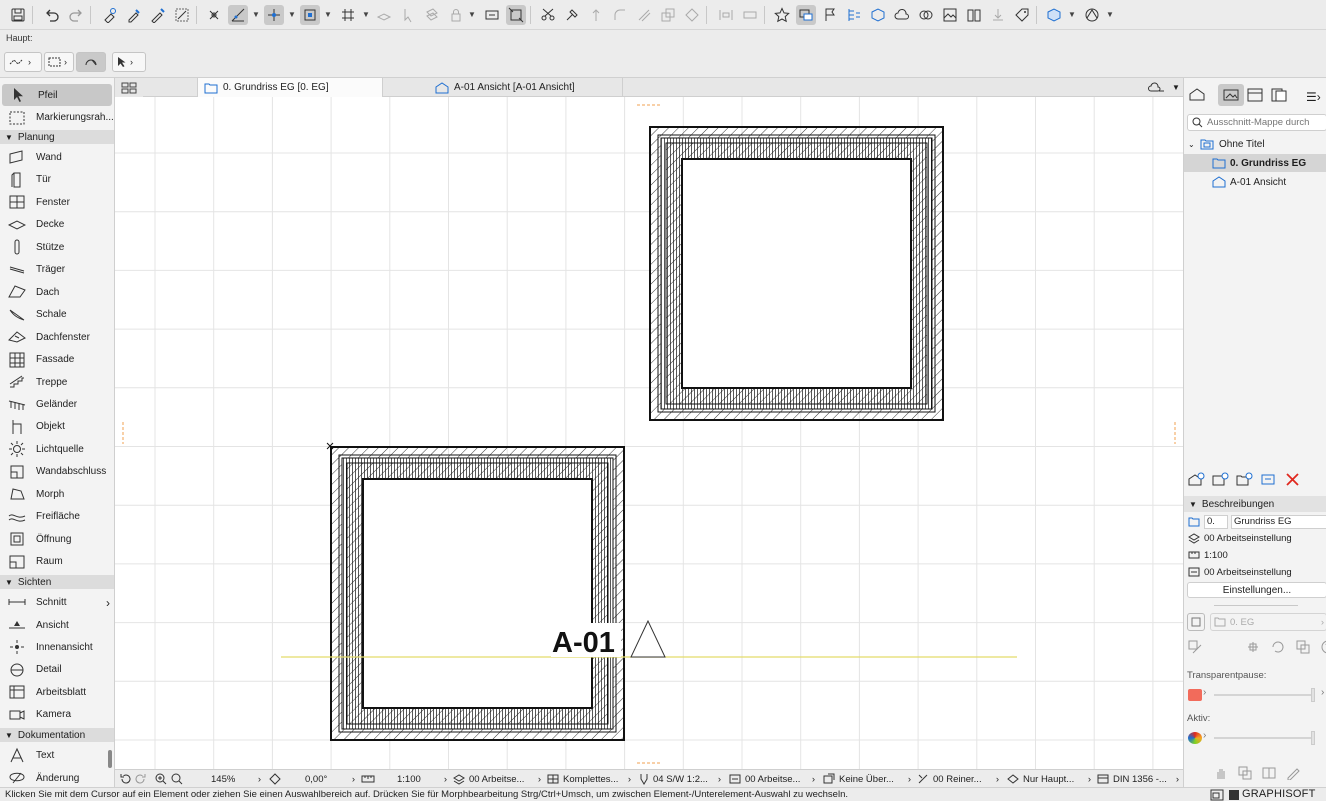 This screenshot has width=1326, height=801. Describe the element at coordinates (1255, 572) in the screenshot. I see `pen-setting-row: 00 Arbeitseinstellung` at that location.